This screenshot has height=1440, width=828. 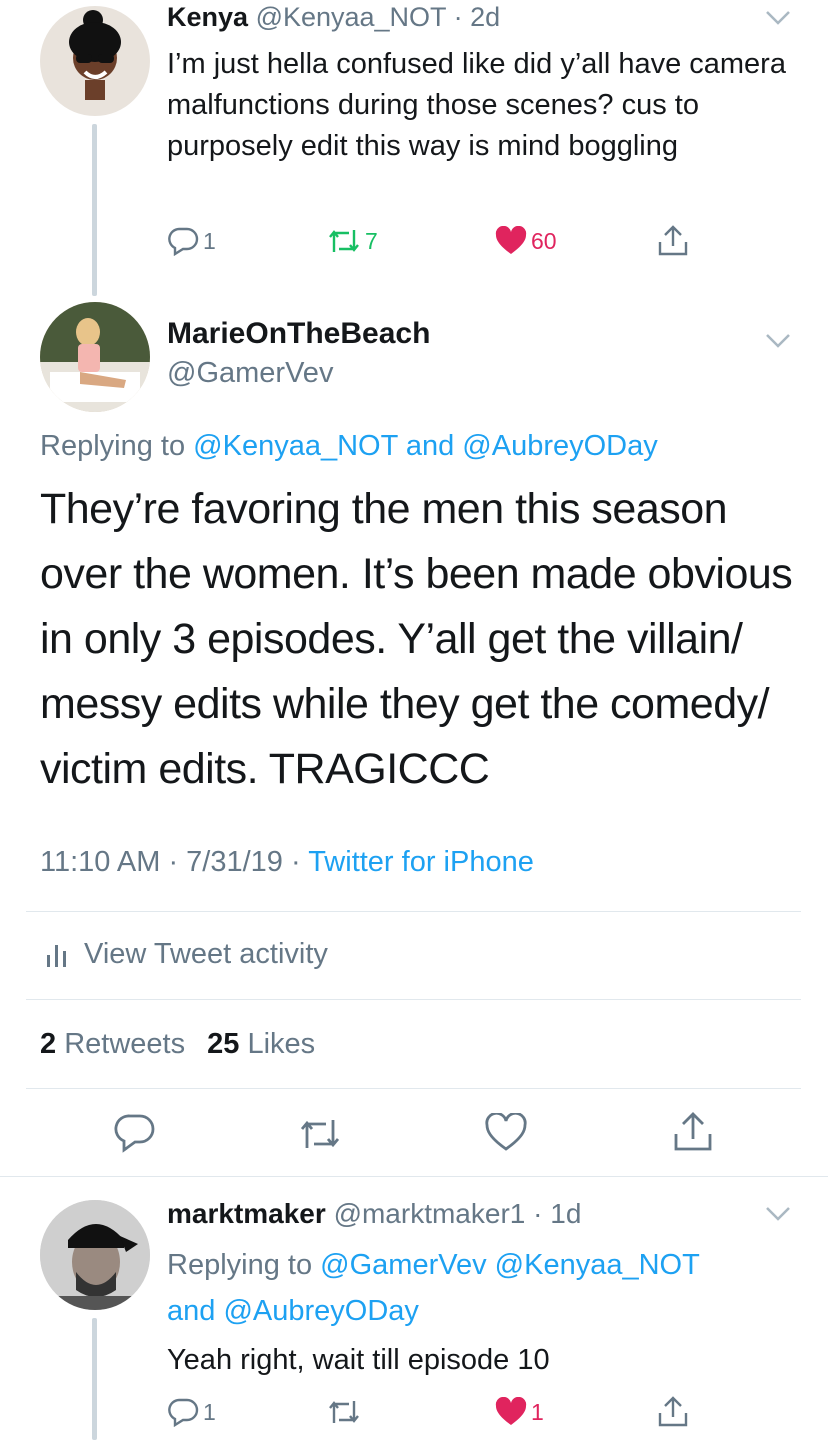 I want to click on display-name: MarieOnTheBeach, so click(x=298, y=334).